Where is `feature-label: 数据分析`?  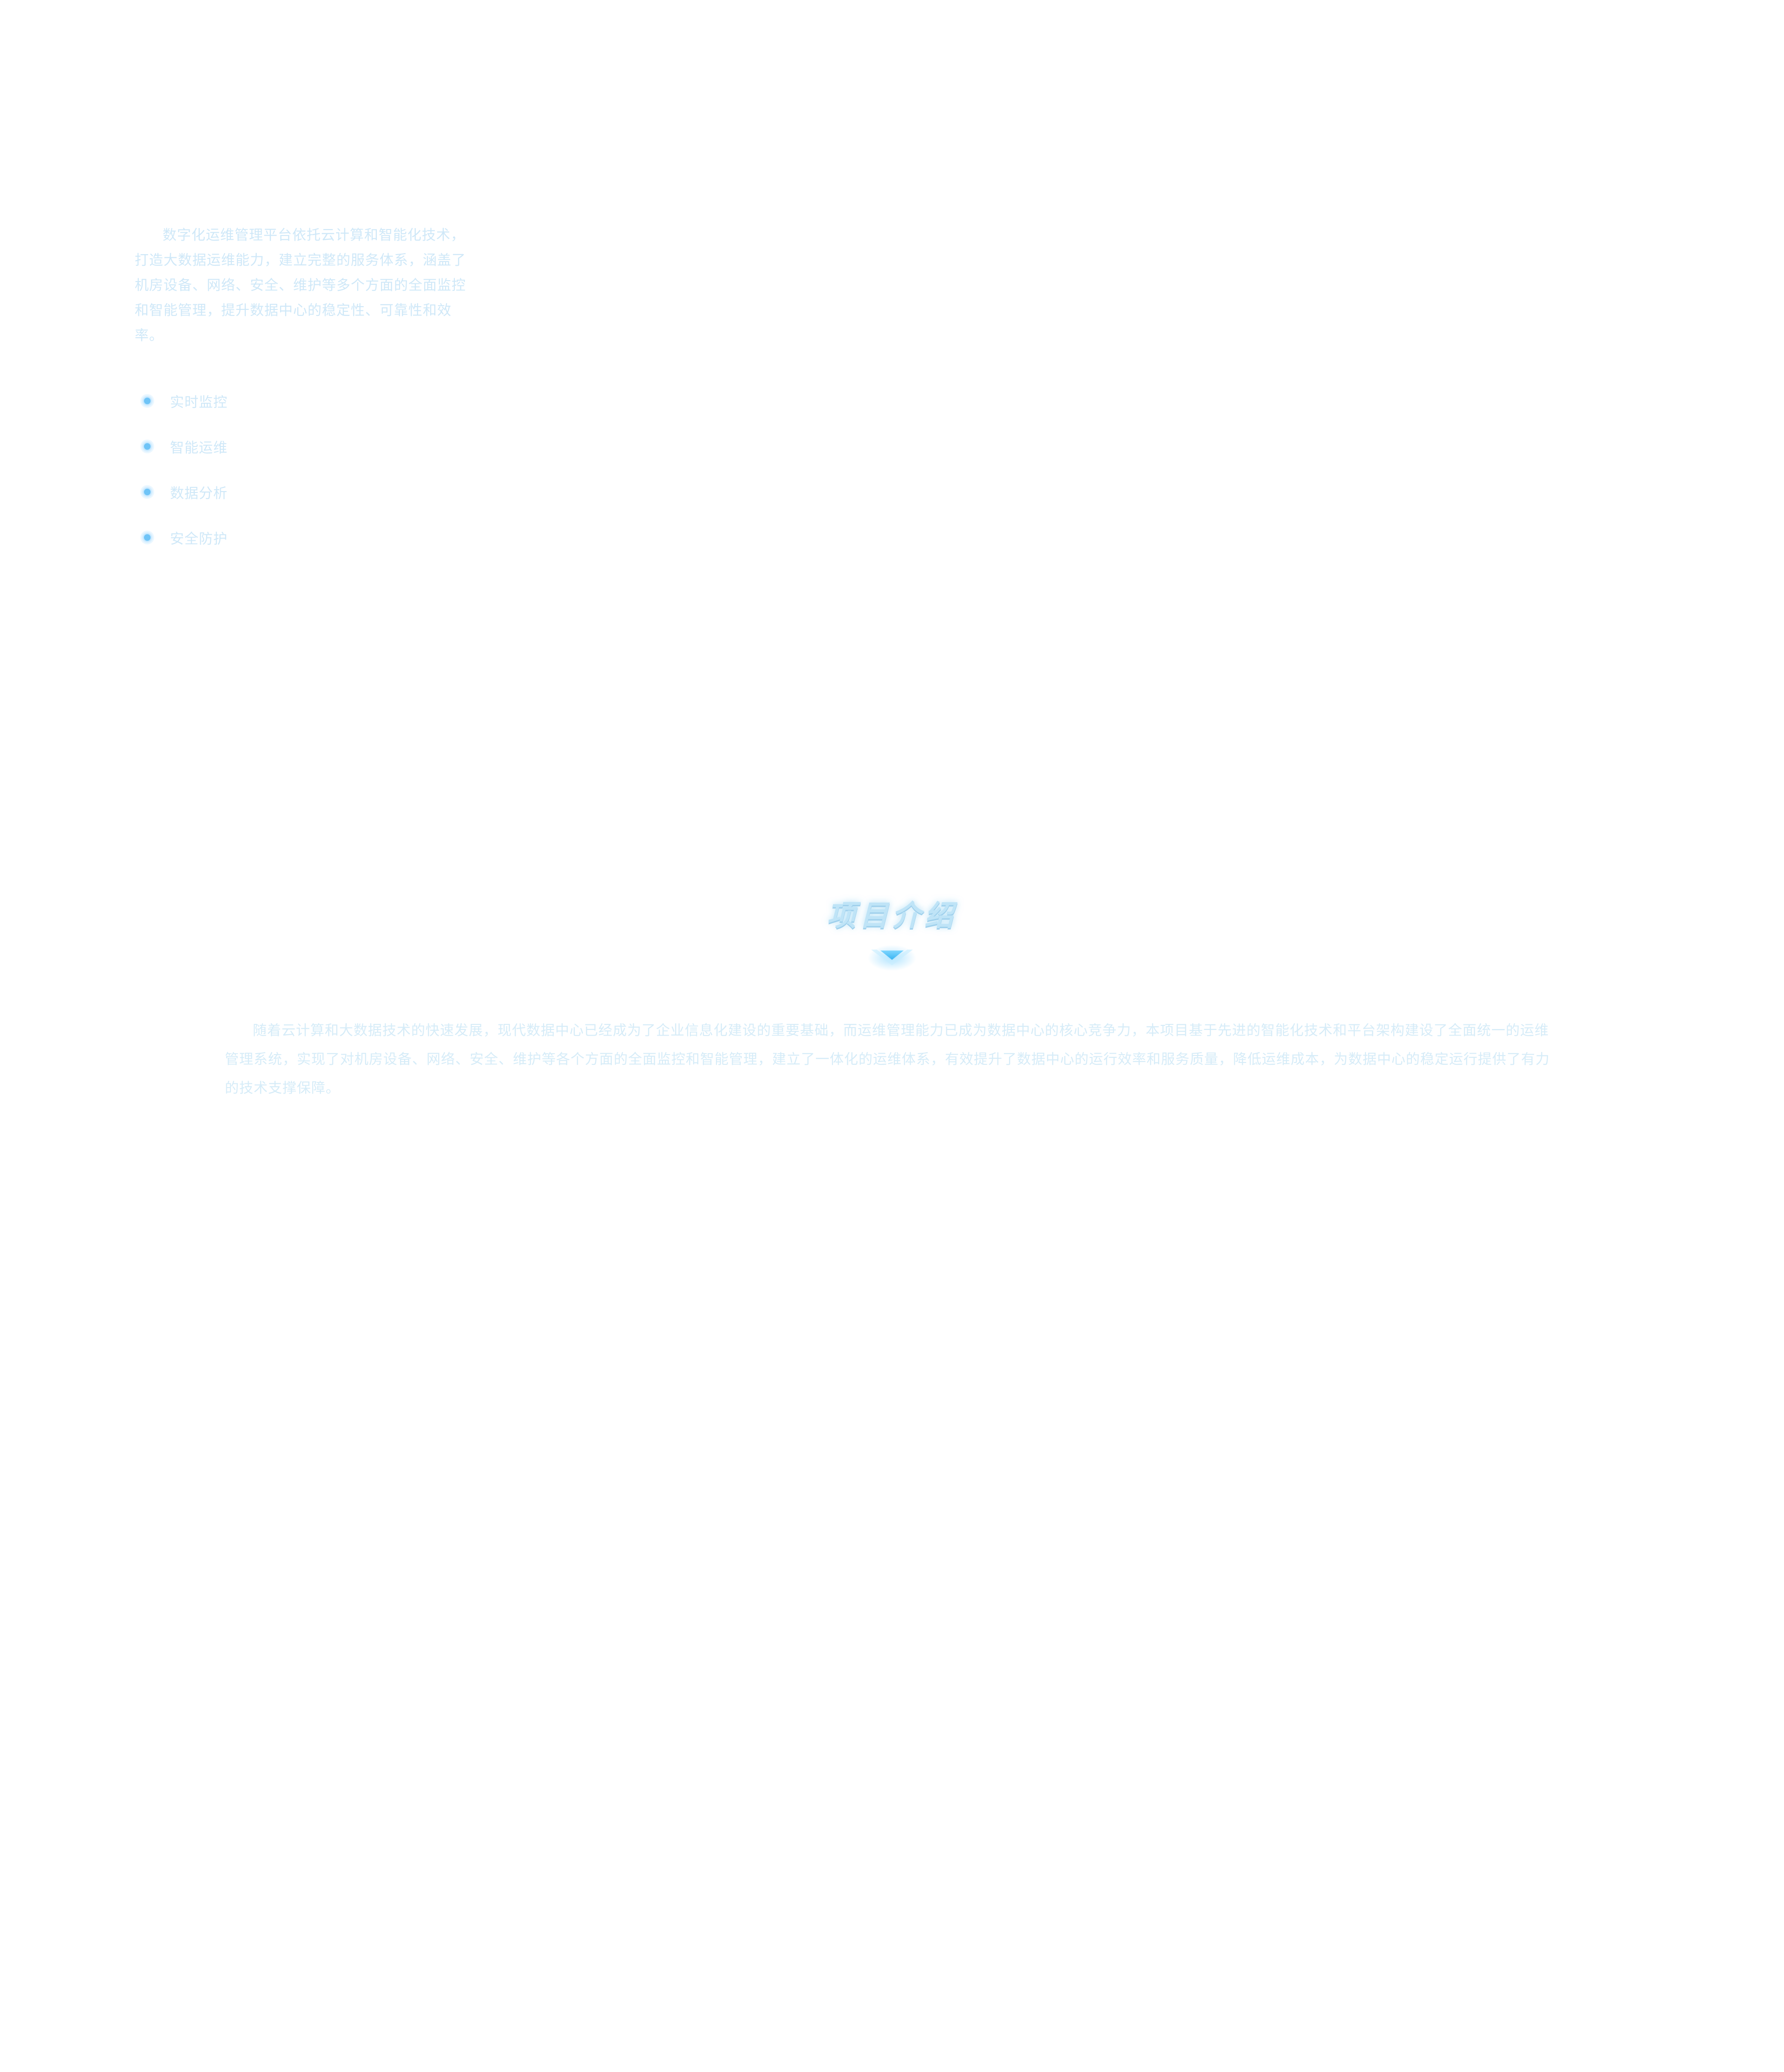 feature-label: 数据分析 is located at coordinates (199, 493).